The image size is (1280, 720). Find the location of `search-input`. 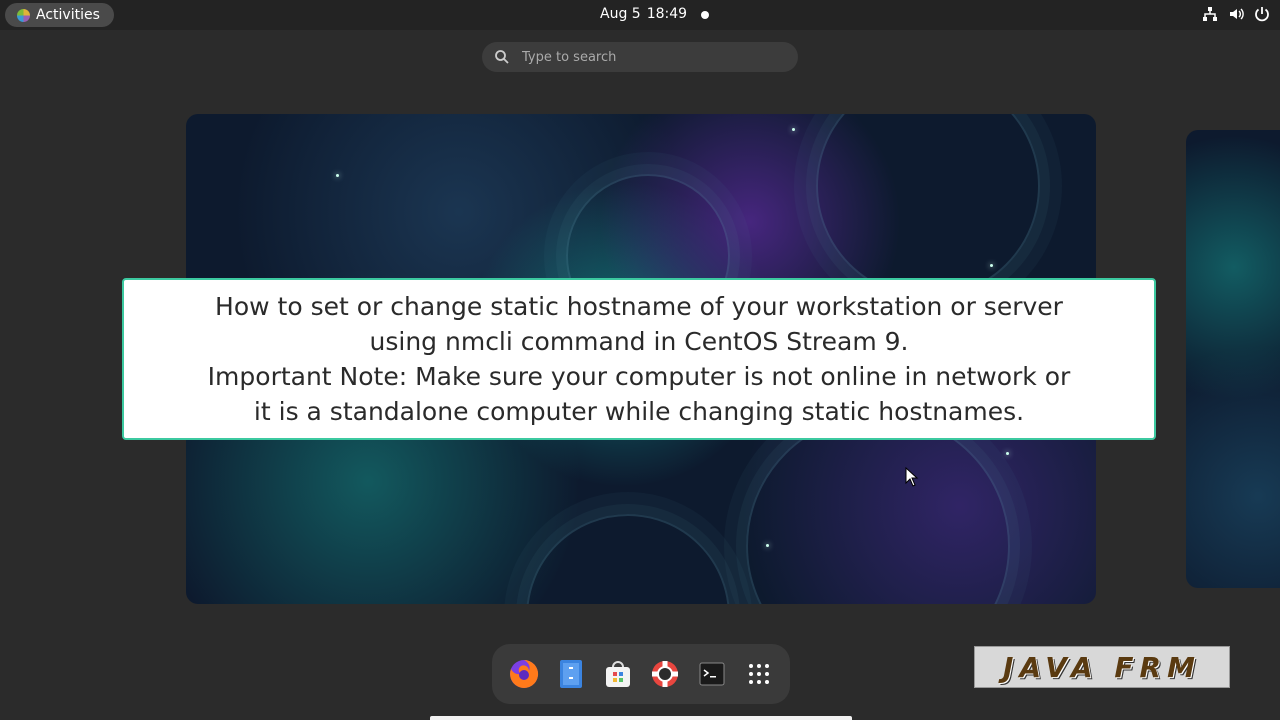

search-input is located at coordinates (659, 57).